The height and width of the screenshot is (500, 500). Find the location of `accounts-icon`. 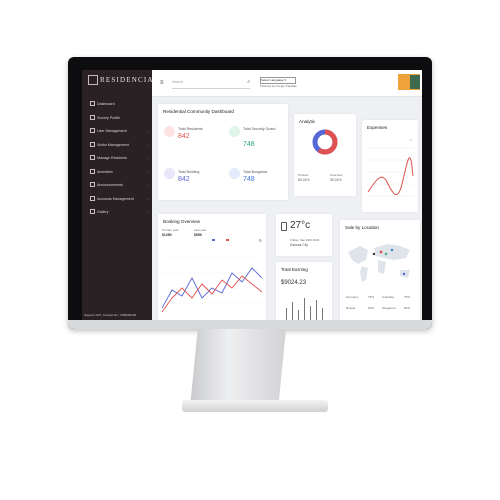

accounts-icon is located at coordinates (92, 198).